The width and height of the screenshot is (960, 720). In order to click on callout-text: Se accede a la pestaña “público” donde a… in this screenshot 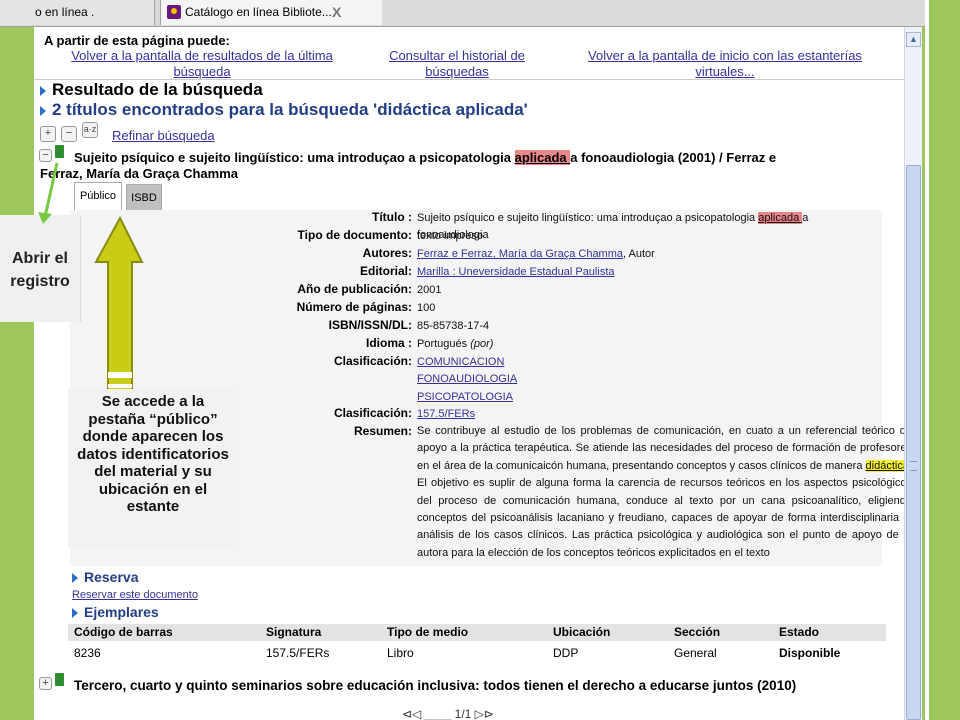, I will do `click(153, 454)`.